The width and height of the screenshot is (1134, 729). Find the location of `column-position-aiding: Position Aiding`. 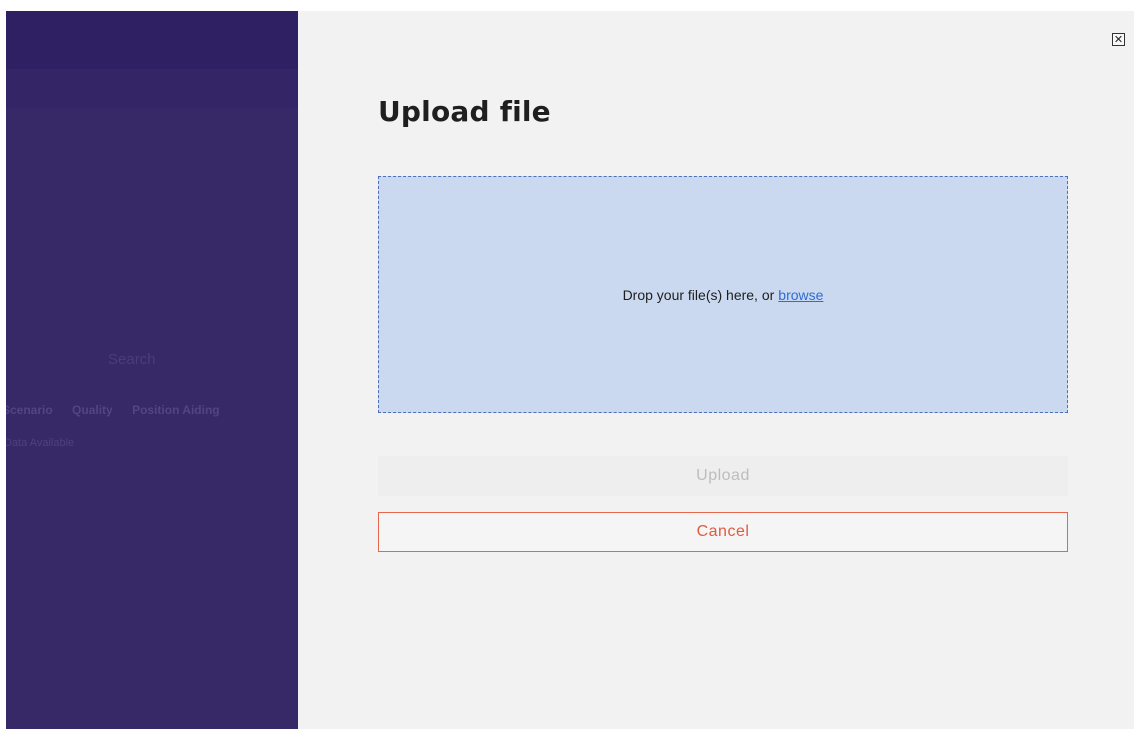

column-position-aiding: Position Aiding is located at coordinates (176, 410).